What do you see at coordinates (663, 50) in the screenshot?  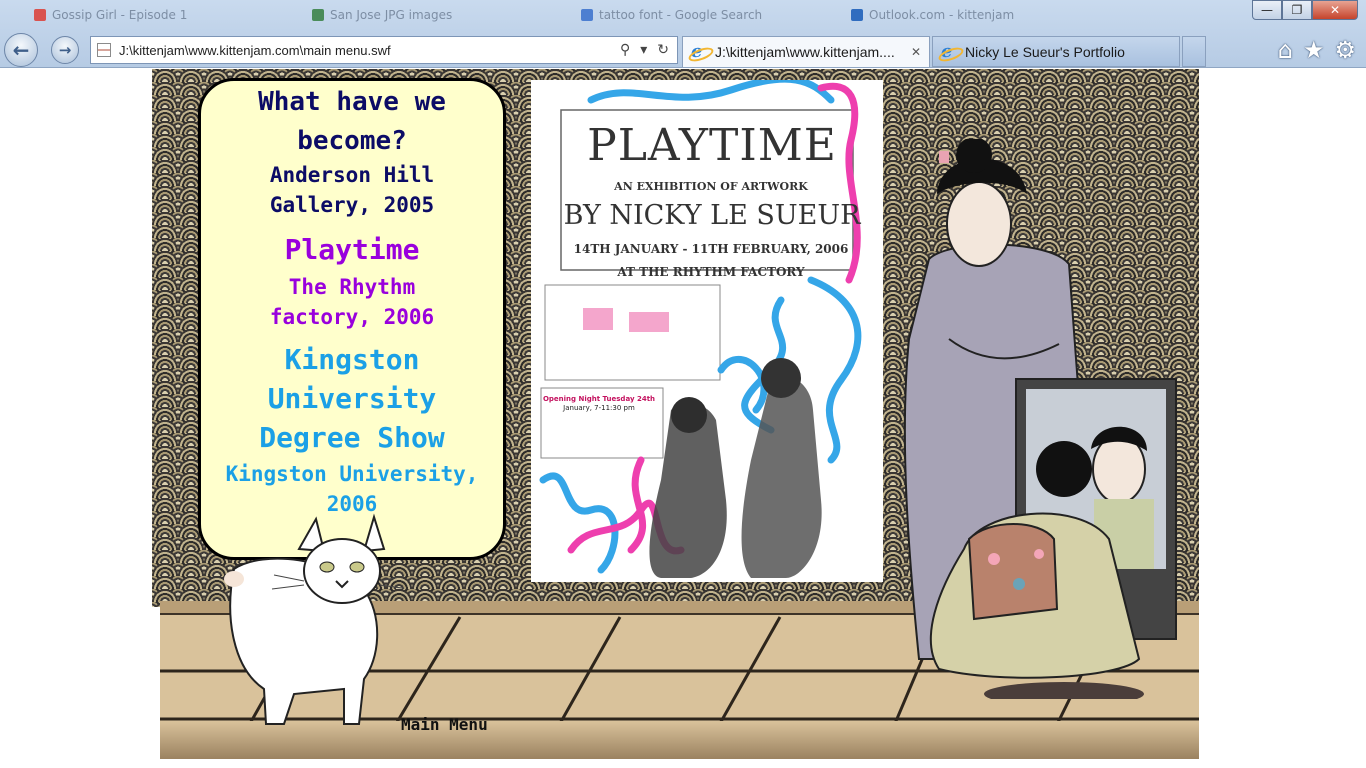 I see `refresh-icon: ↻` at bounding box center [663, 50].